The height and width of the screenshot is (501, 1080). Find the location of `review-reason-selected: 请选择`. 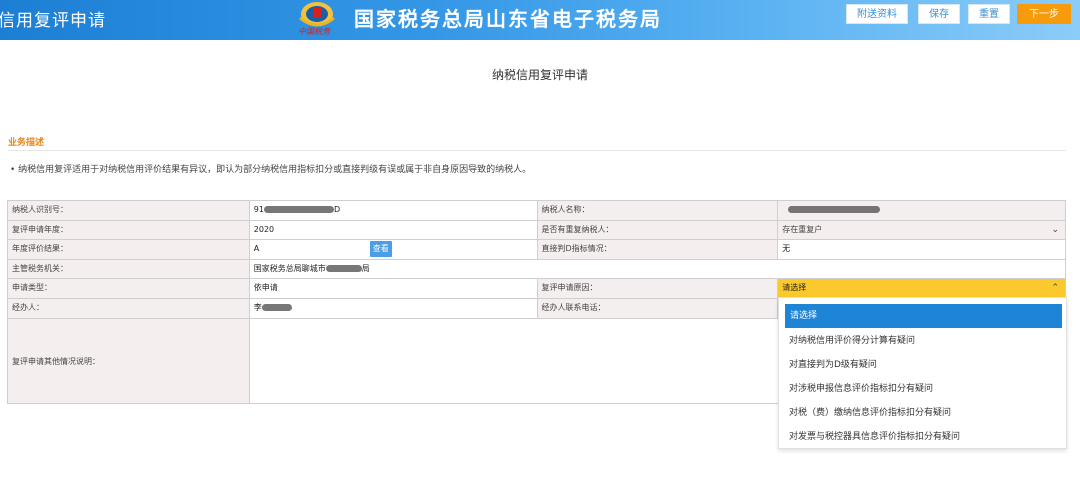

review-reason-selected: 请选择 is located at coordinates (794, 288).